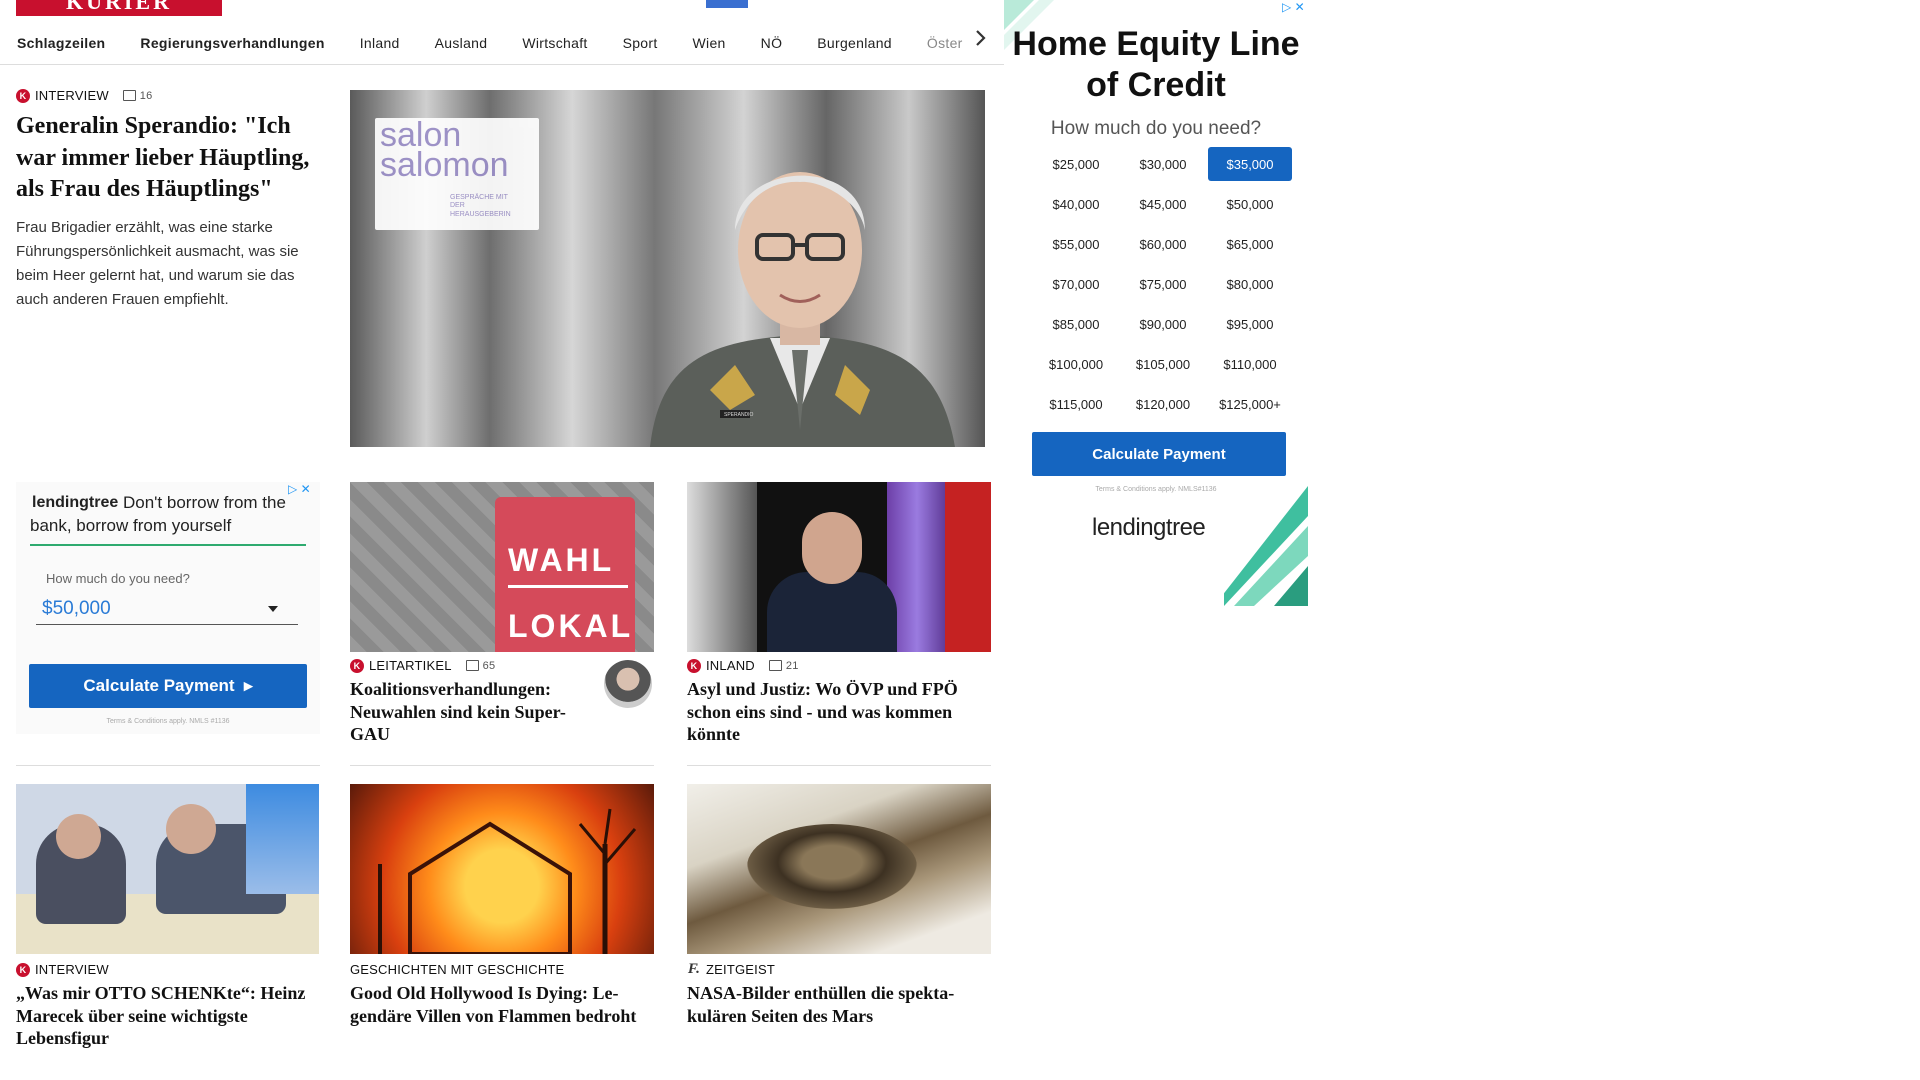 This screenshot has width=1920, height=1080. What do you see at coordinates (1250, 284) in the screenshot?
I see `amount-option: $80,000` at bounding box center [1250, 284].